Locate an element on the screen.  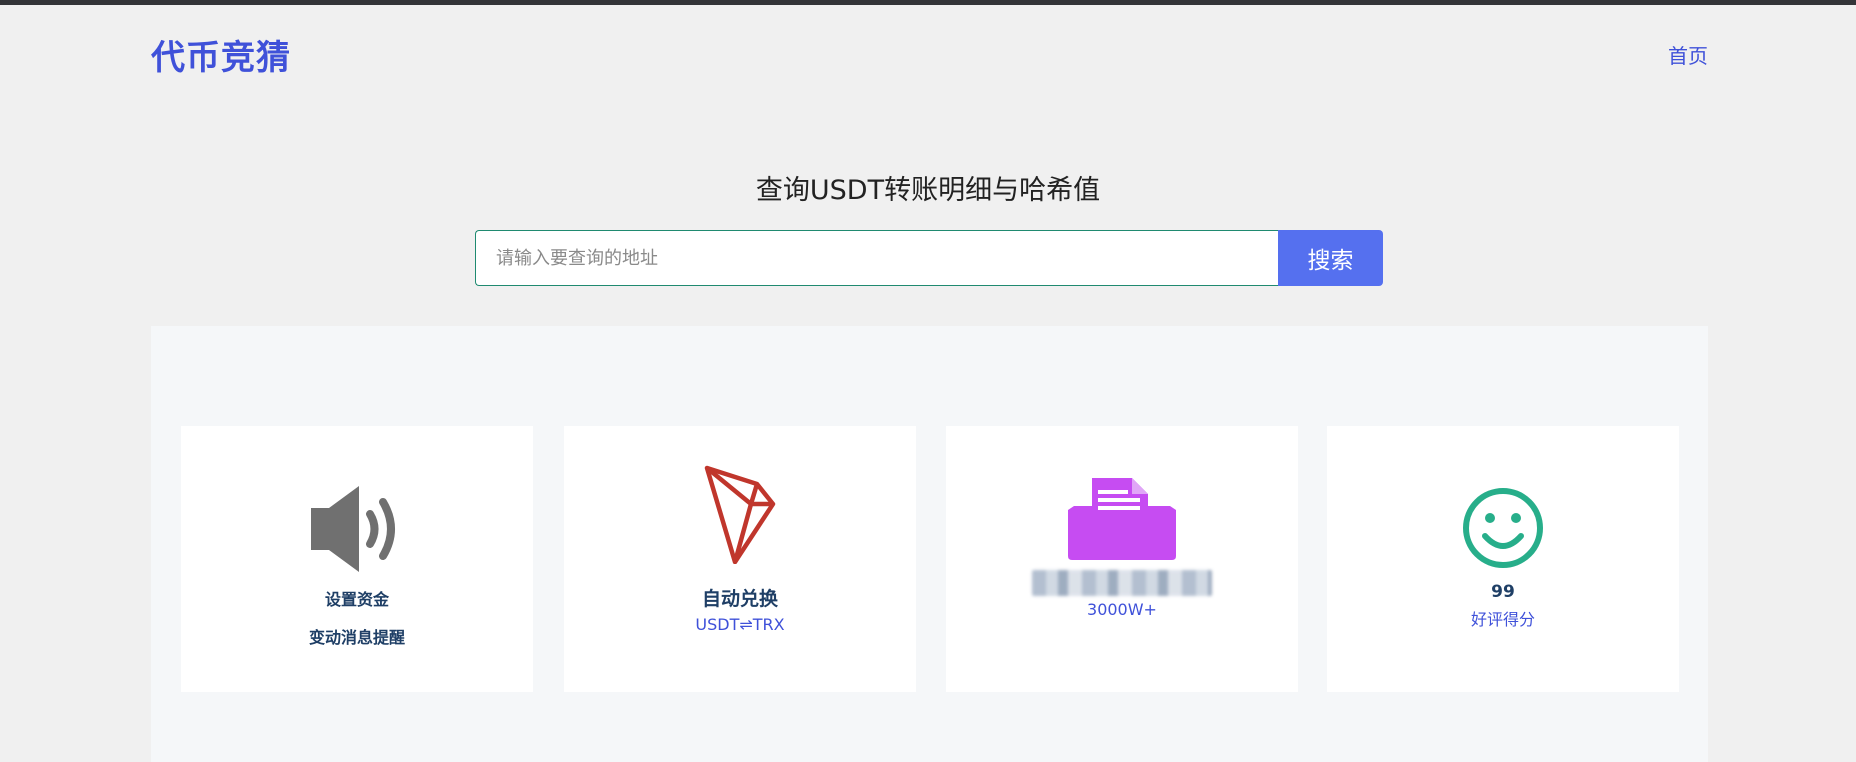
search-bar: 搜索 is located at coordinates (929, 258).